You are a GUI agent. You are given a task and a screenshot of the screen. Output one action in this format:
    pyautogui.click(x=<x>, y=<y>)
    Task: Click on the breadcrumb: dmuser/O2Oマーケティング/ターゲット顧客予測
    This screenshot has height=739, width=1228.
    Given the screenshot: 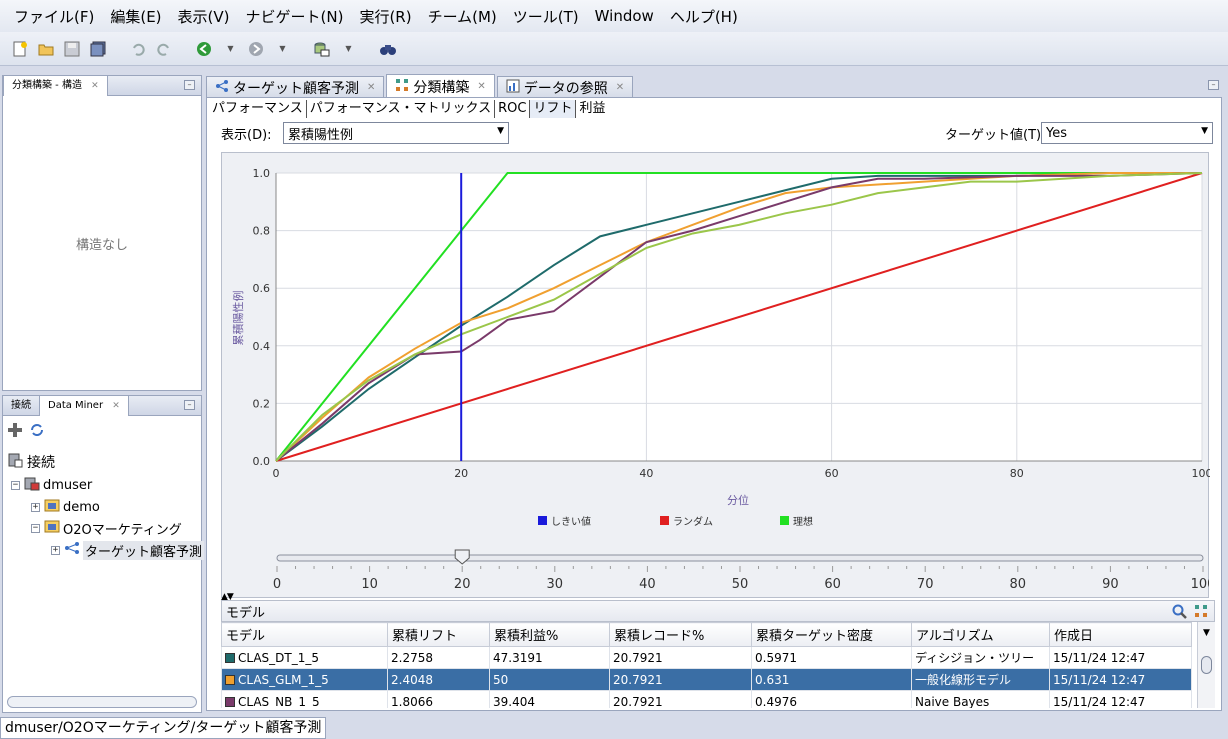 What is the action you would take?
    pyautogui.click(x=163, y=728)
    